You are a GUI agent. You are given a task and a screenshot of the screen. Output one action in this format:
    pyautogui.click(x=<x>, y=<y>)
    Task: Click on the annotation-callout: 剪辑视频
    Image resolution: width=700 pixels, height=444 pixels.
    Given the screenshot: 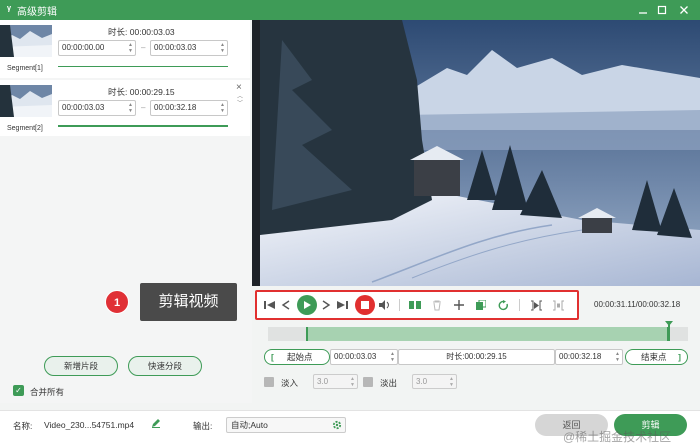 What is the action you would take?
    pyautogui.click(x=188, y=302)
    